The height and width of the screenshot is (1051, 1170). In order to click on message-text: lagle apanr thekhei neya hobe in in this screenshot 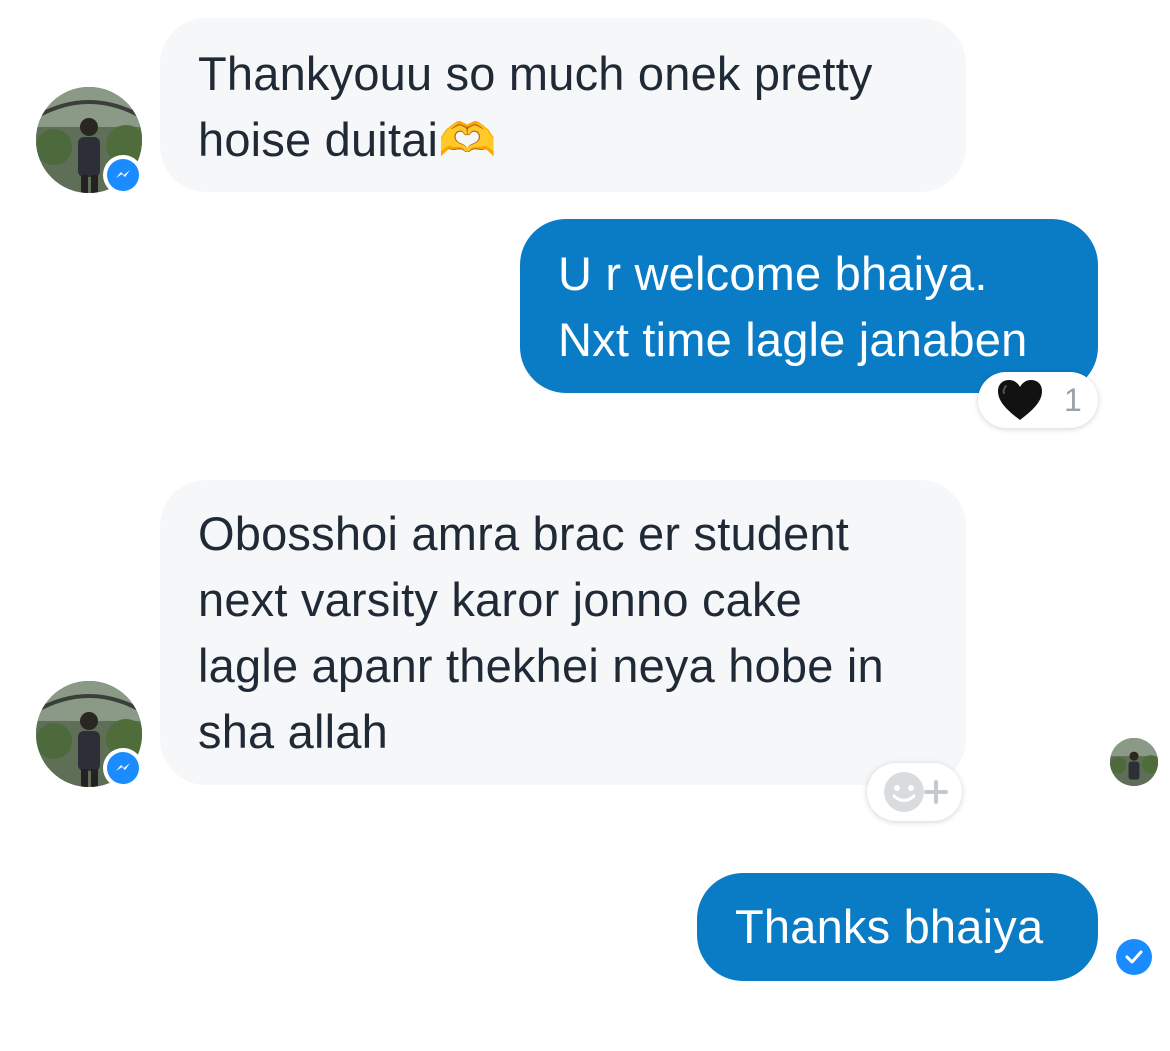, I will do `click(541, 665)`.